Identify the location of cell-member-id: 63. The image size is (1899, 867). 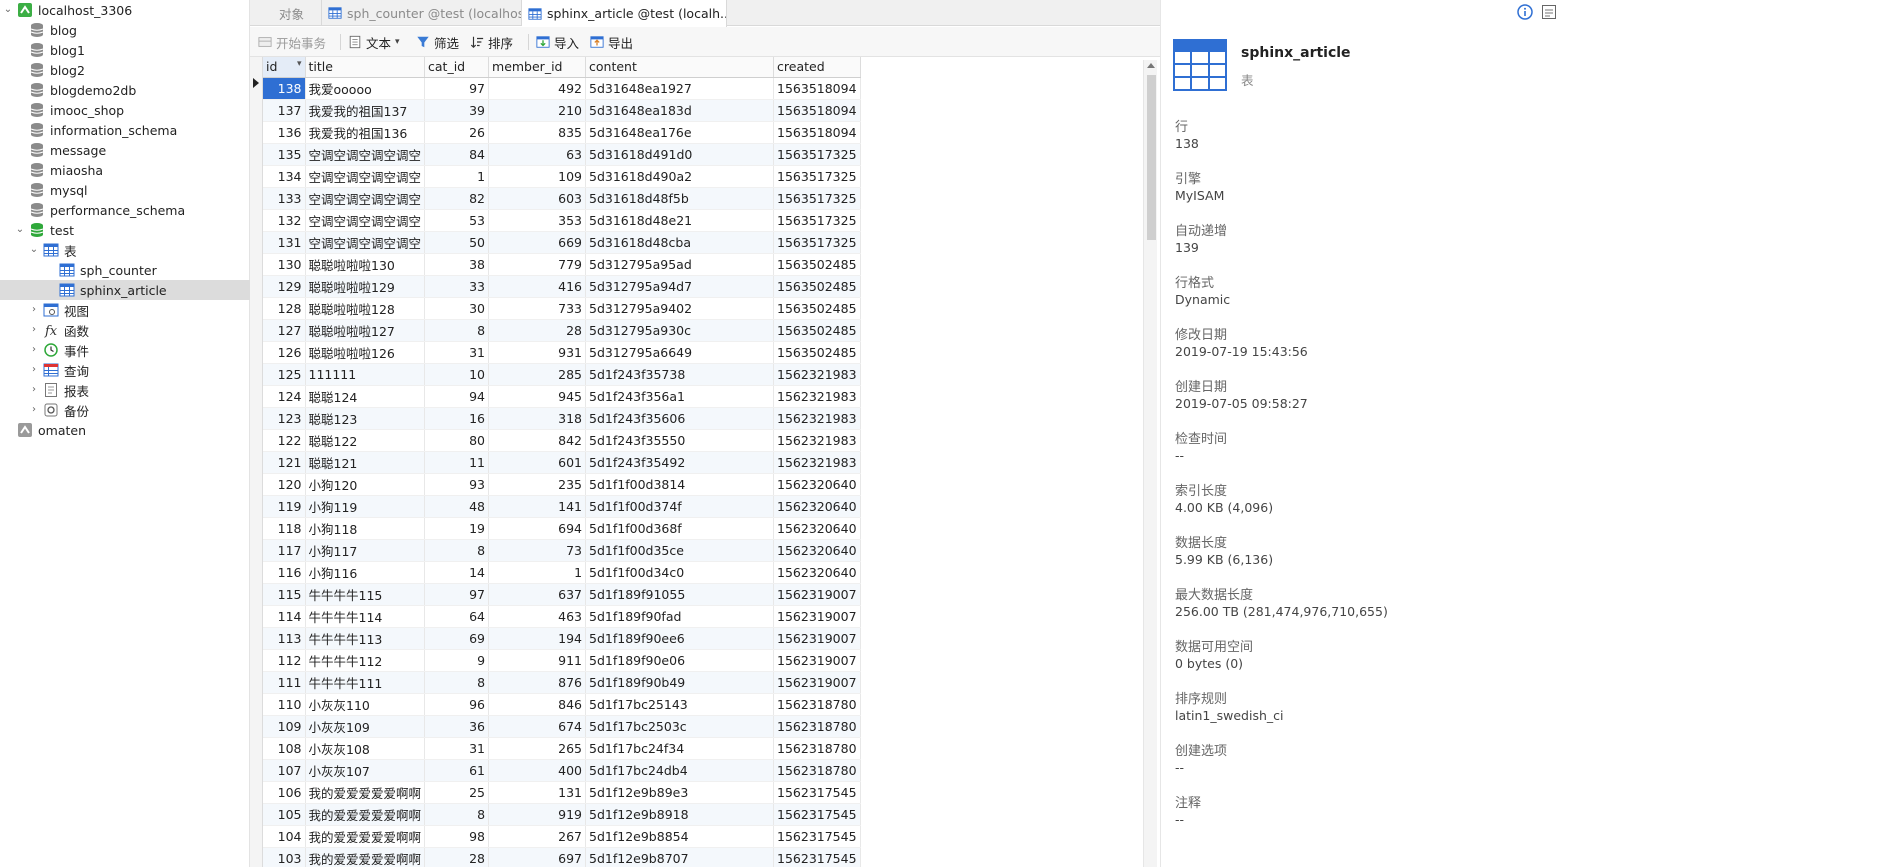
(537, 154).